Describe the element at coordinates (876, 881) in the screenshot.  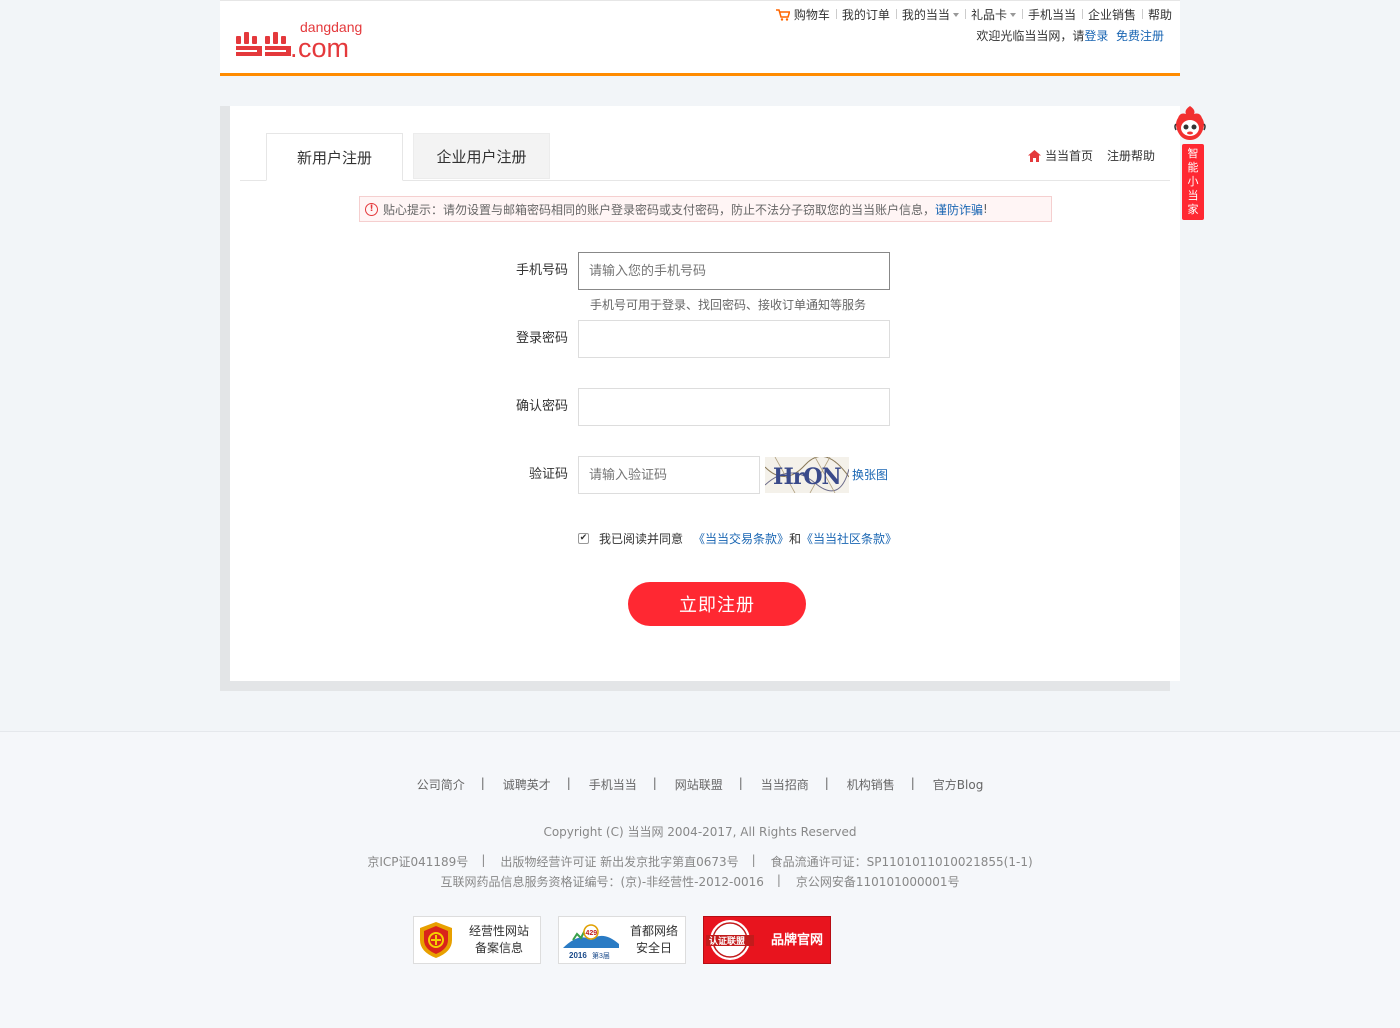
I see `license-police: 京公网安备110101000001号` at that location.